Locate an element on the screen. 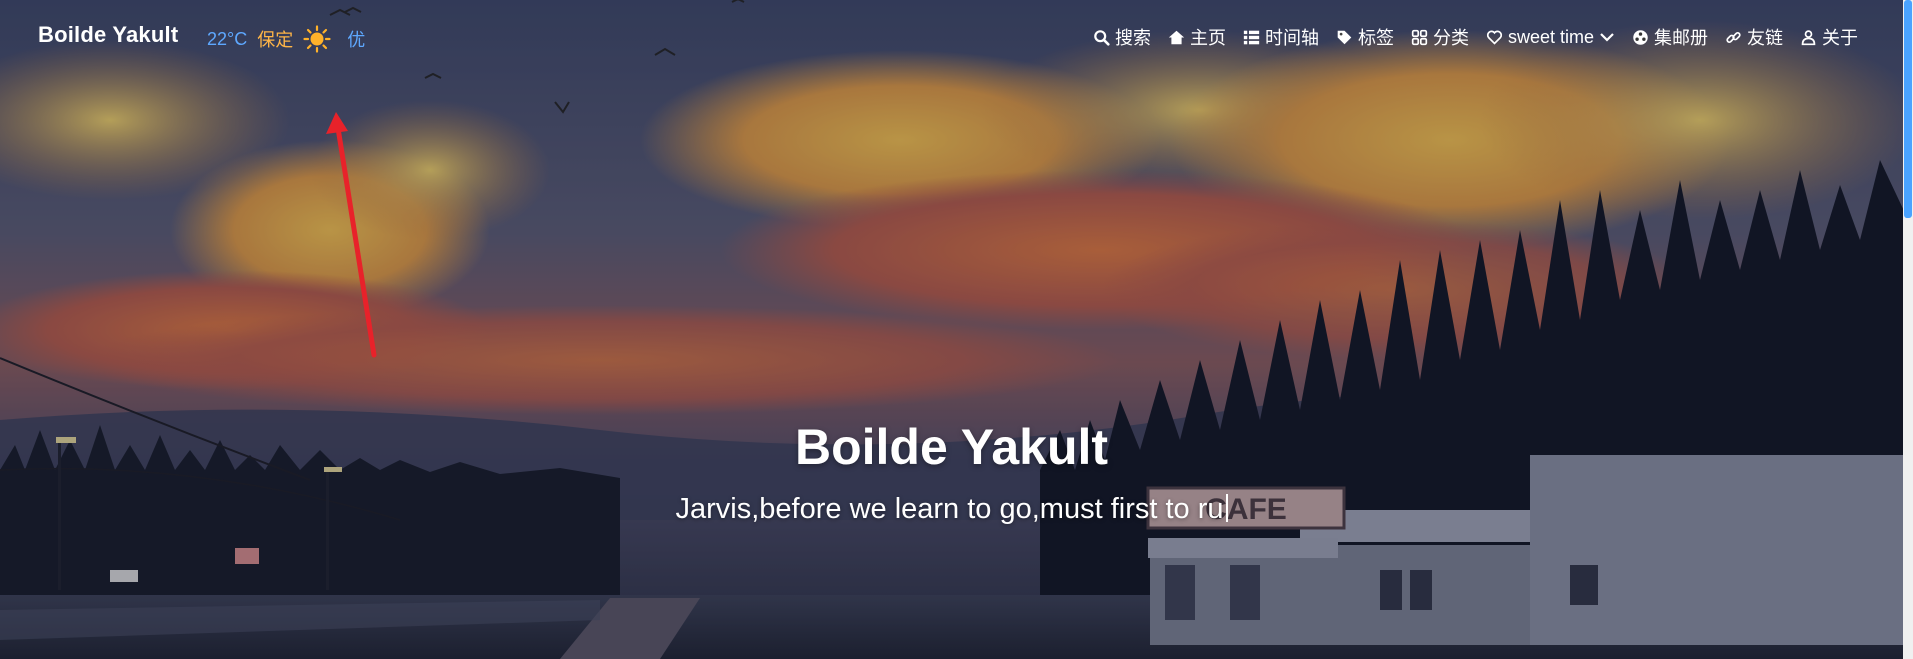  main-menu: 搜索 主页 时间轴 标签 分类 sweet time 集邮册 友链 关于 is located at coordinates (1467, 37).